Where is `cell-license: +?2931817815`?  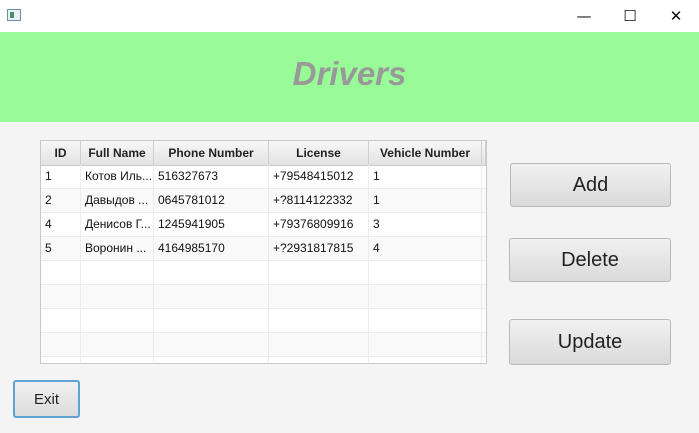 cell-license: +?2931817815 is located at coordinates (319, 249).